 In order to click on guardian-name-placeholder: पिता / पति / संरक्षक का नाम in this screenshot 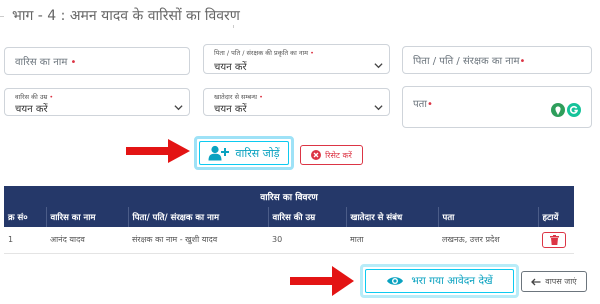, I will do `click(466, 61)`.